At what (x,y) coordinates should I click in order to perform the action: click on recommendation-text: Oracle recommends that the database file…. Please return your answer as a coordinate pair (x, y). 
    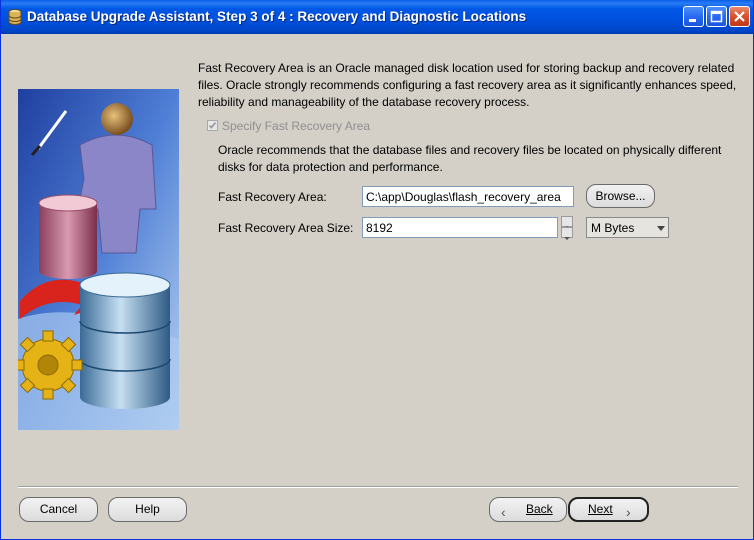
    Looking at the image, I should click on (470, 158).